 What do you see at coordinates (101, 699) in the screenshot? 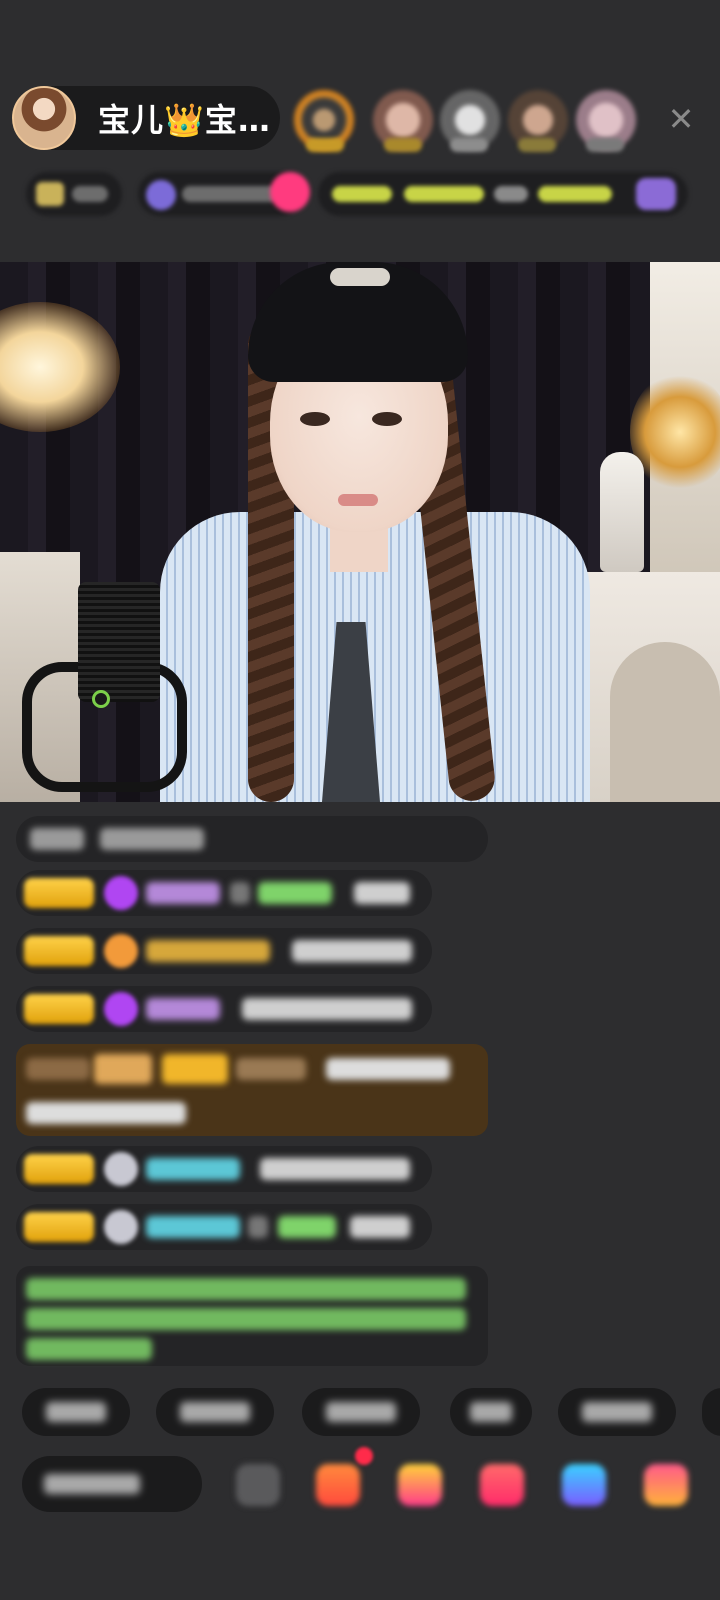
I see `microphone-logo-icon` at bounding box center [101, 699].